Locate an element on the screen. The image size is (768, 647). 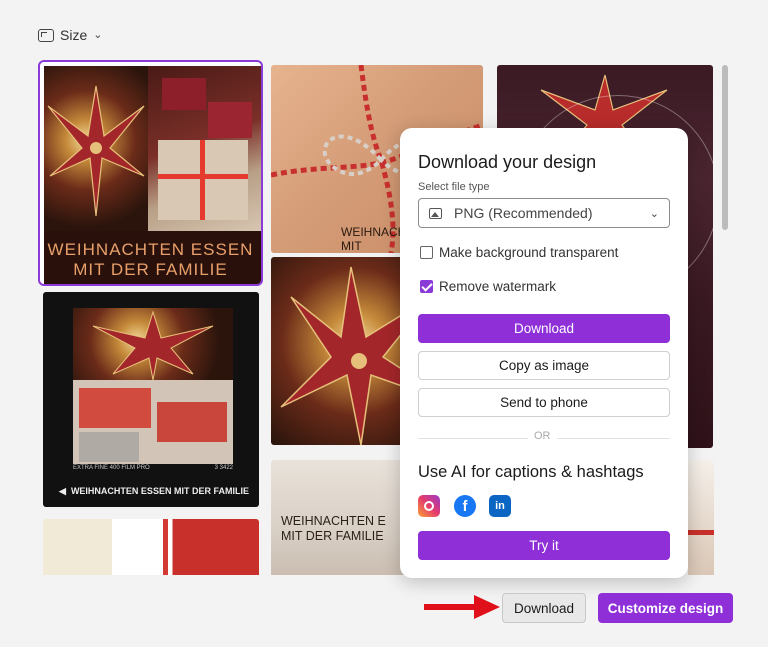
design-tile-1: WEIHNACHTEN ESSEN MIT DER FAMILIE is located at coordinates (150, 173).